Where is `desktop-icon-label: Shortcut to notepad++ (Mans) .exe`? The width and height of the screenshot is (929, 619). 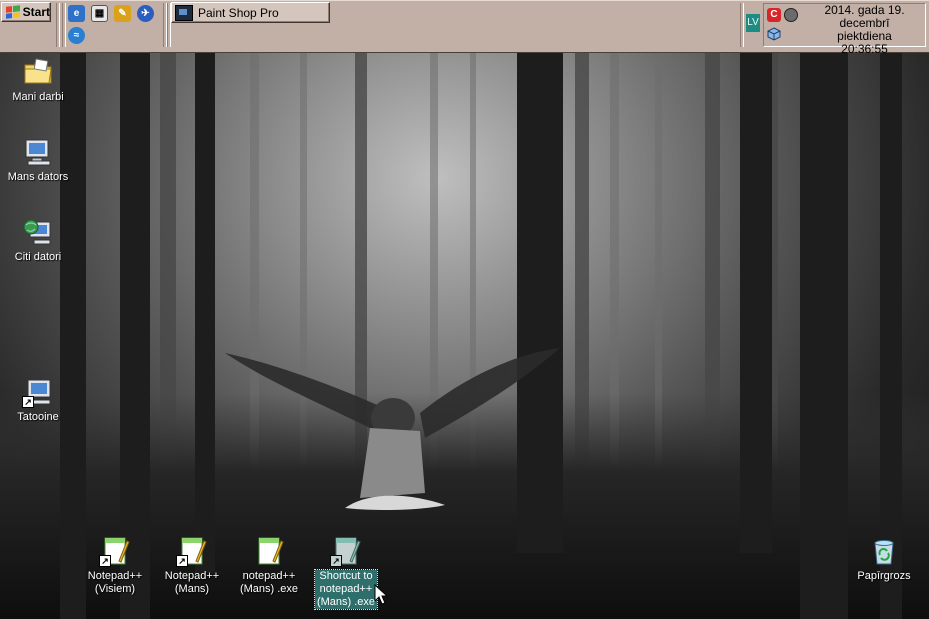
desktop-icon-label: Shortcut to notepad++ (Mans) .exe is located at coordinates (346, 589).